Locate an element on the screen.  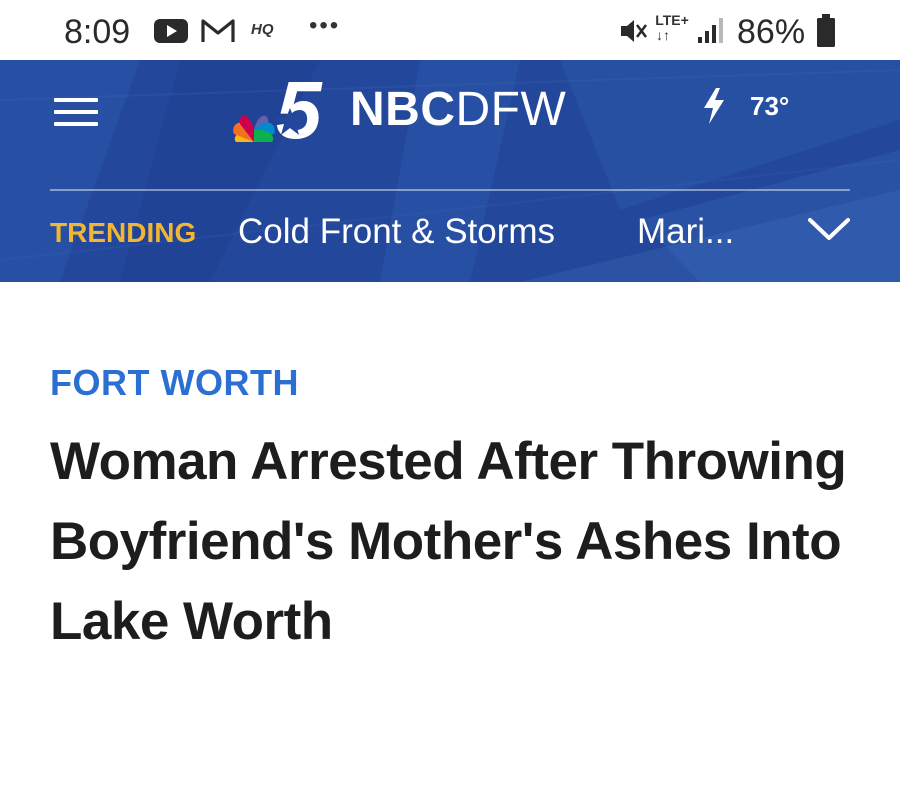
lightning-icon is located at coordinates (714, 106).